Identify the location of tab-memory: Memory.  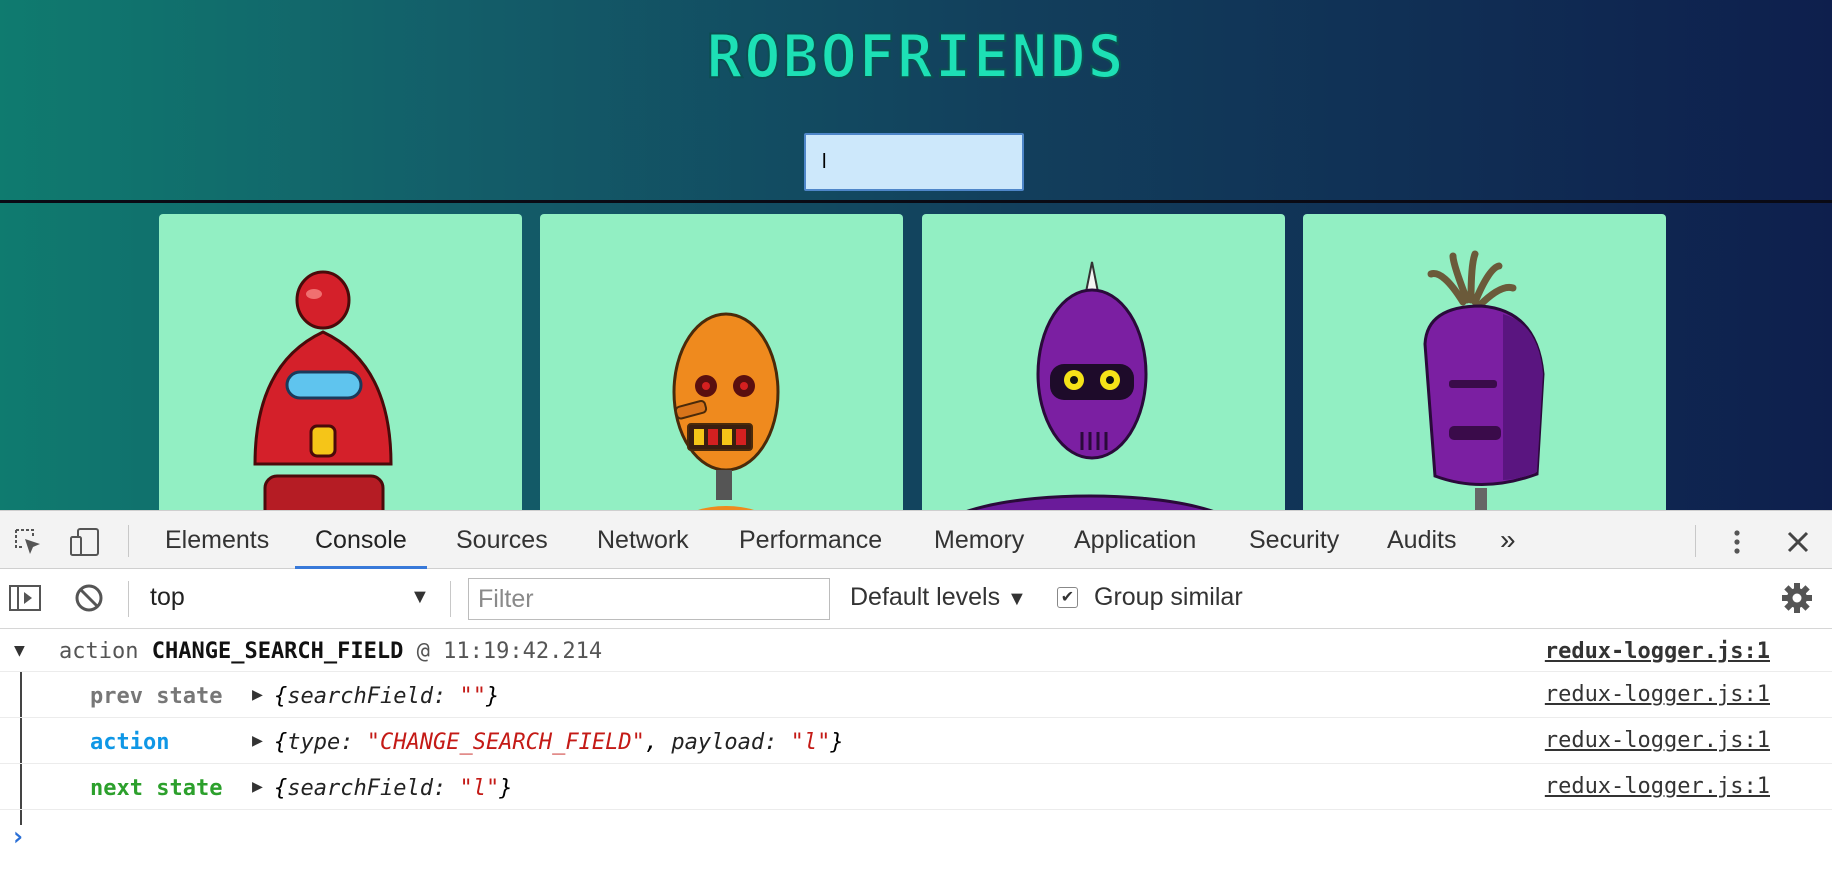
(979, 540).